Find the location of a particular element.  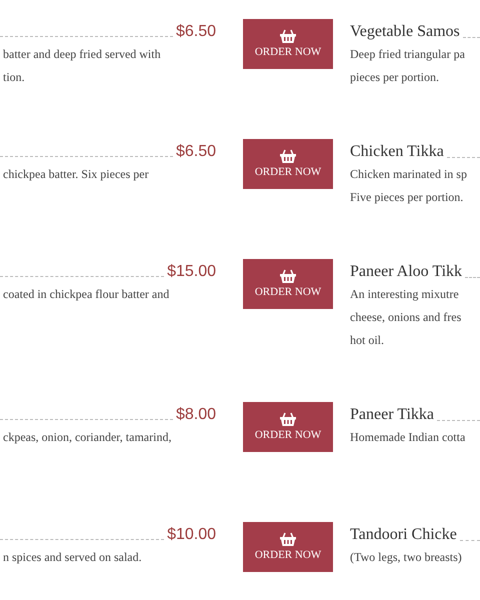

item-title: Tandoori Chicke is located at coordinates (403, 535).